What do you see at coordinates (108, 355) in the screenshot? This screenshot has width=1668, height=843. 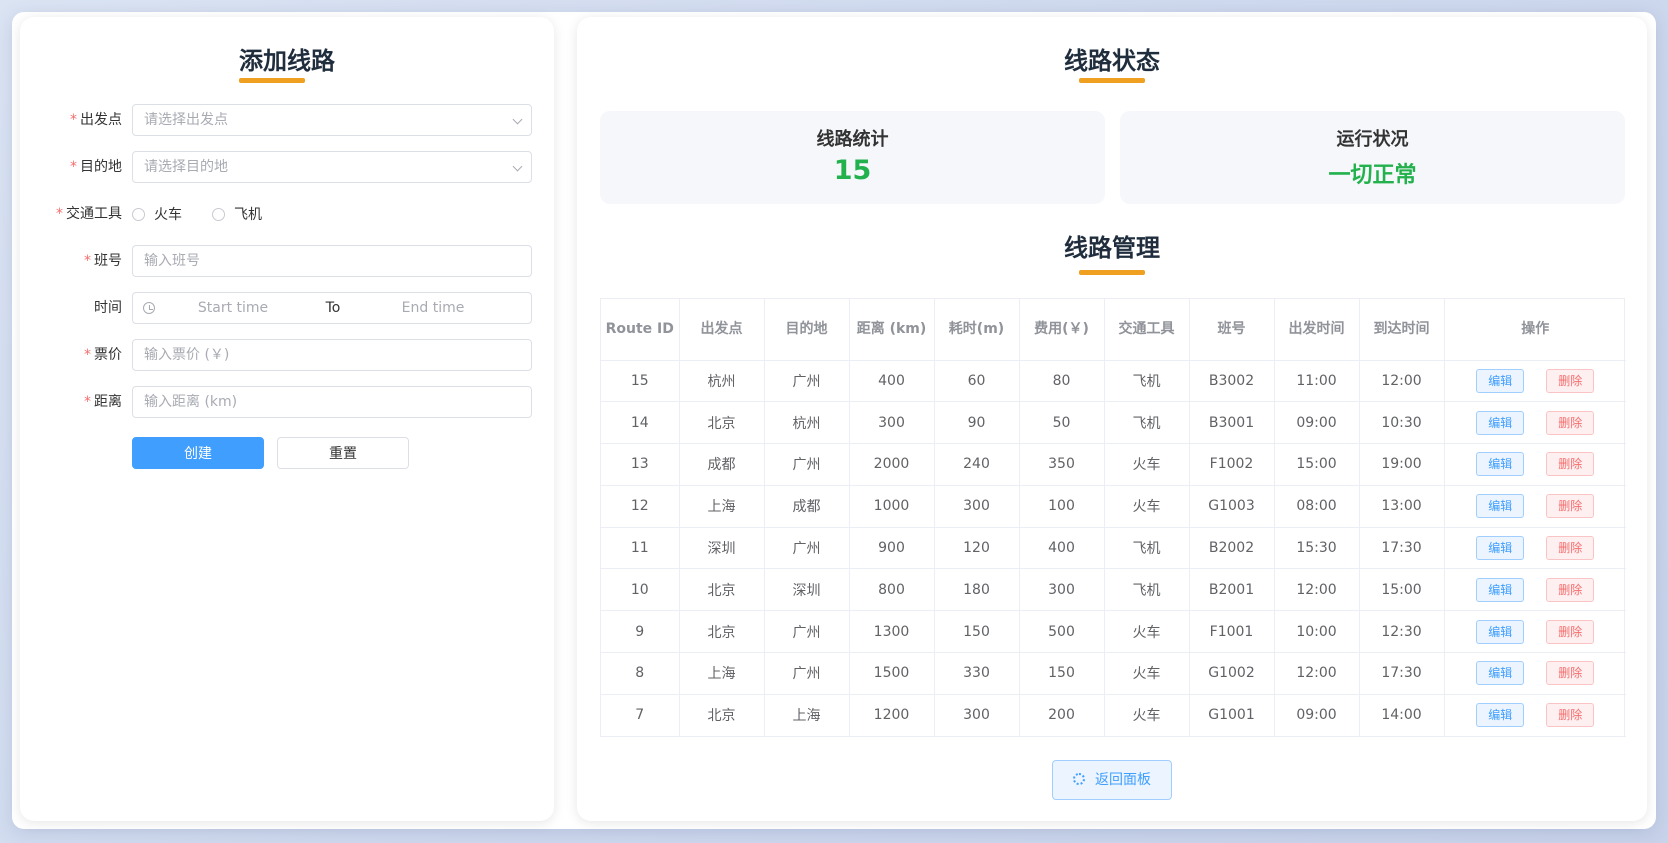 I see `price-label: 票价` at bounding box center [108, 355].